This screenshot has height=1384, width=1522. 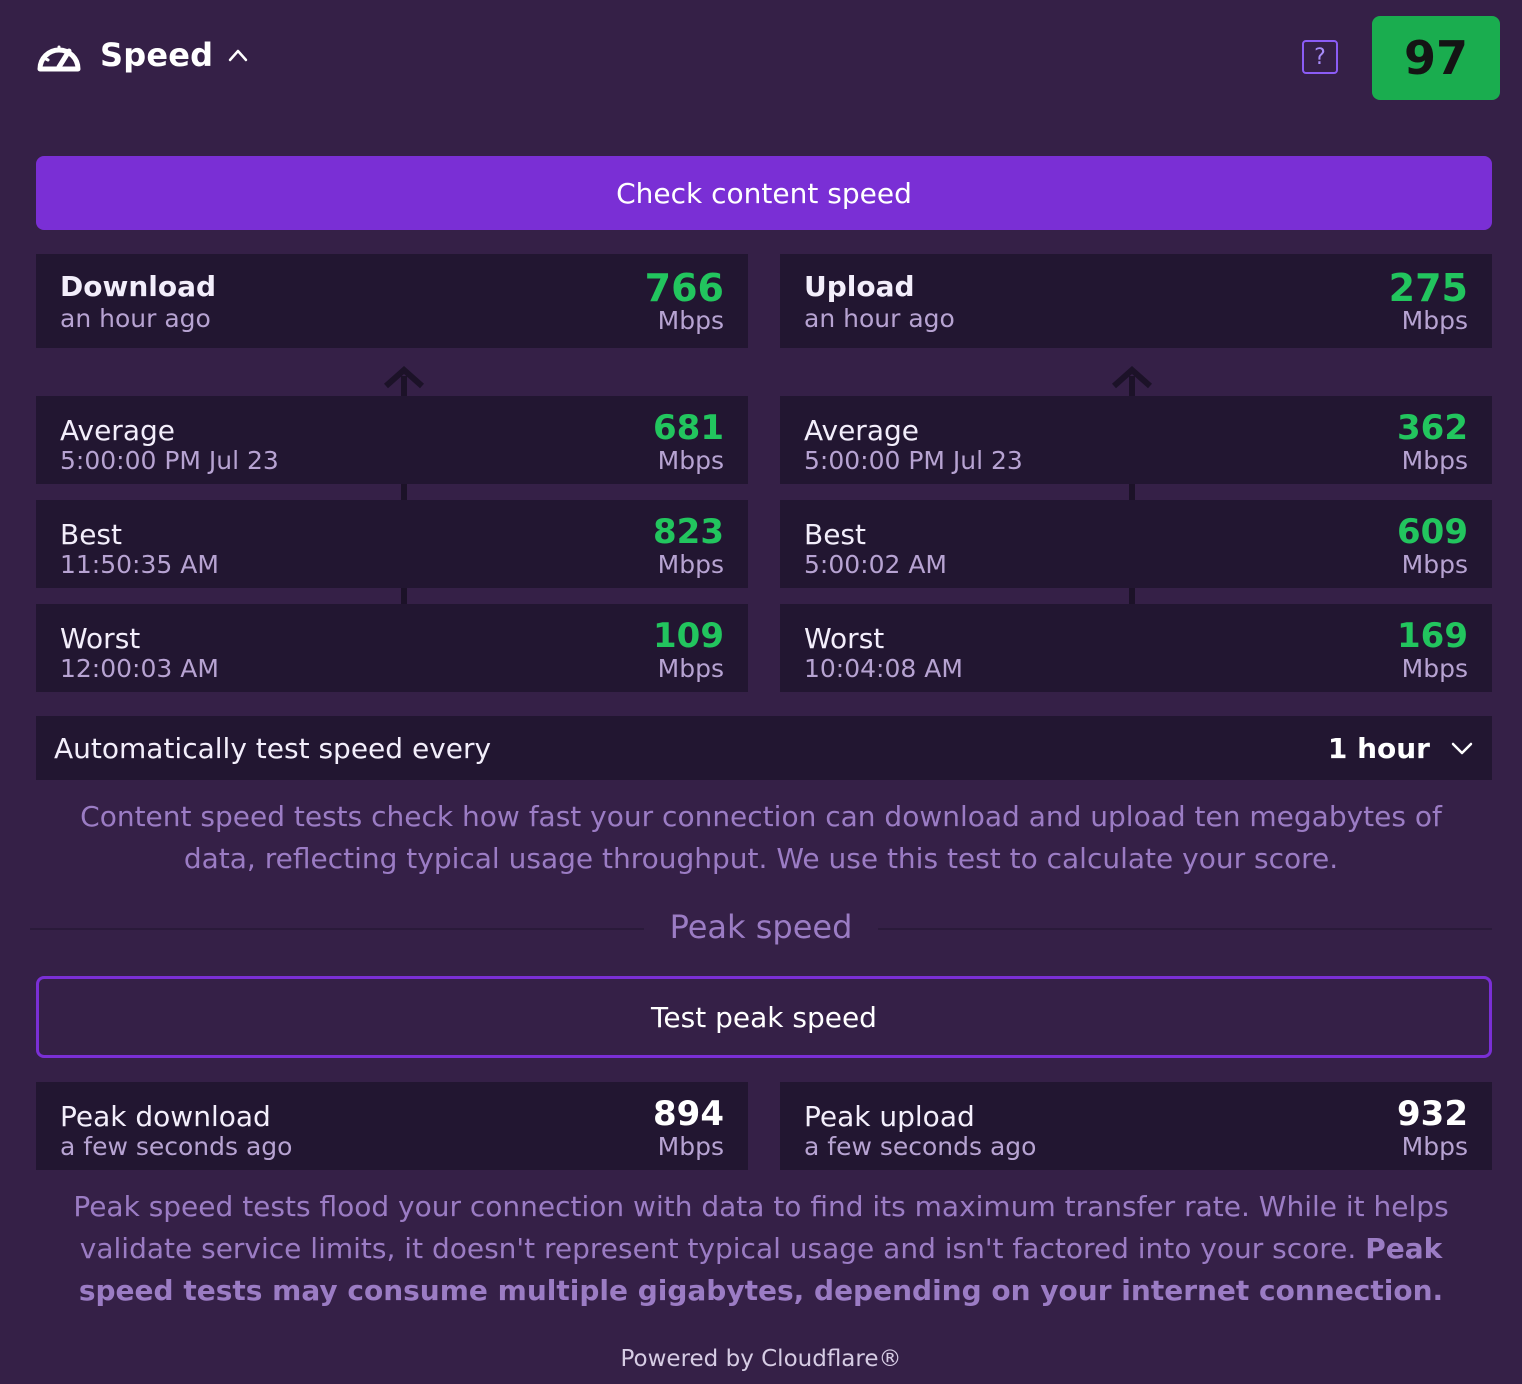 I want to click on auto-test-interval-select: 1 hour, so click(x=1401, y=748).